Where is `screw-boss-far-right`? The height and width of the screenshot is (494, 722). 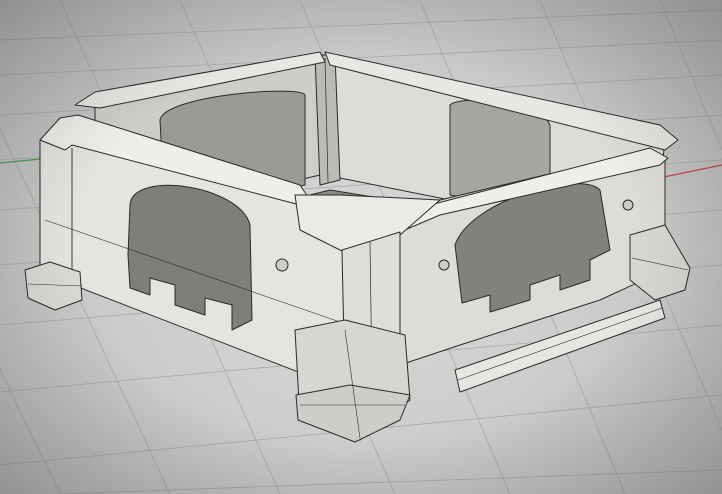 screw-boss-far-right is located at coordinates (628, 205).